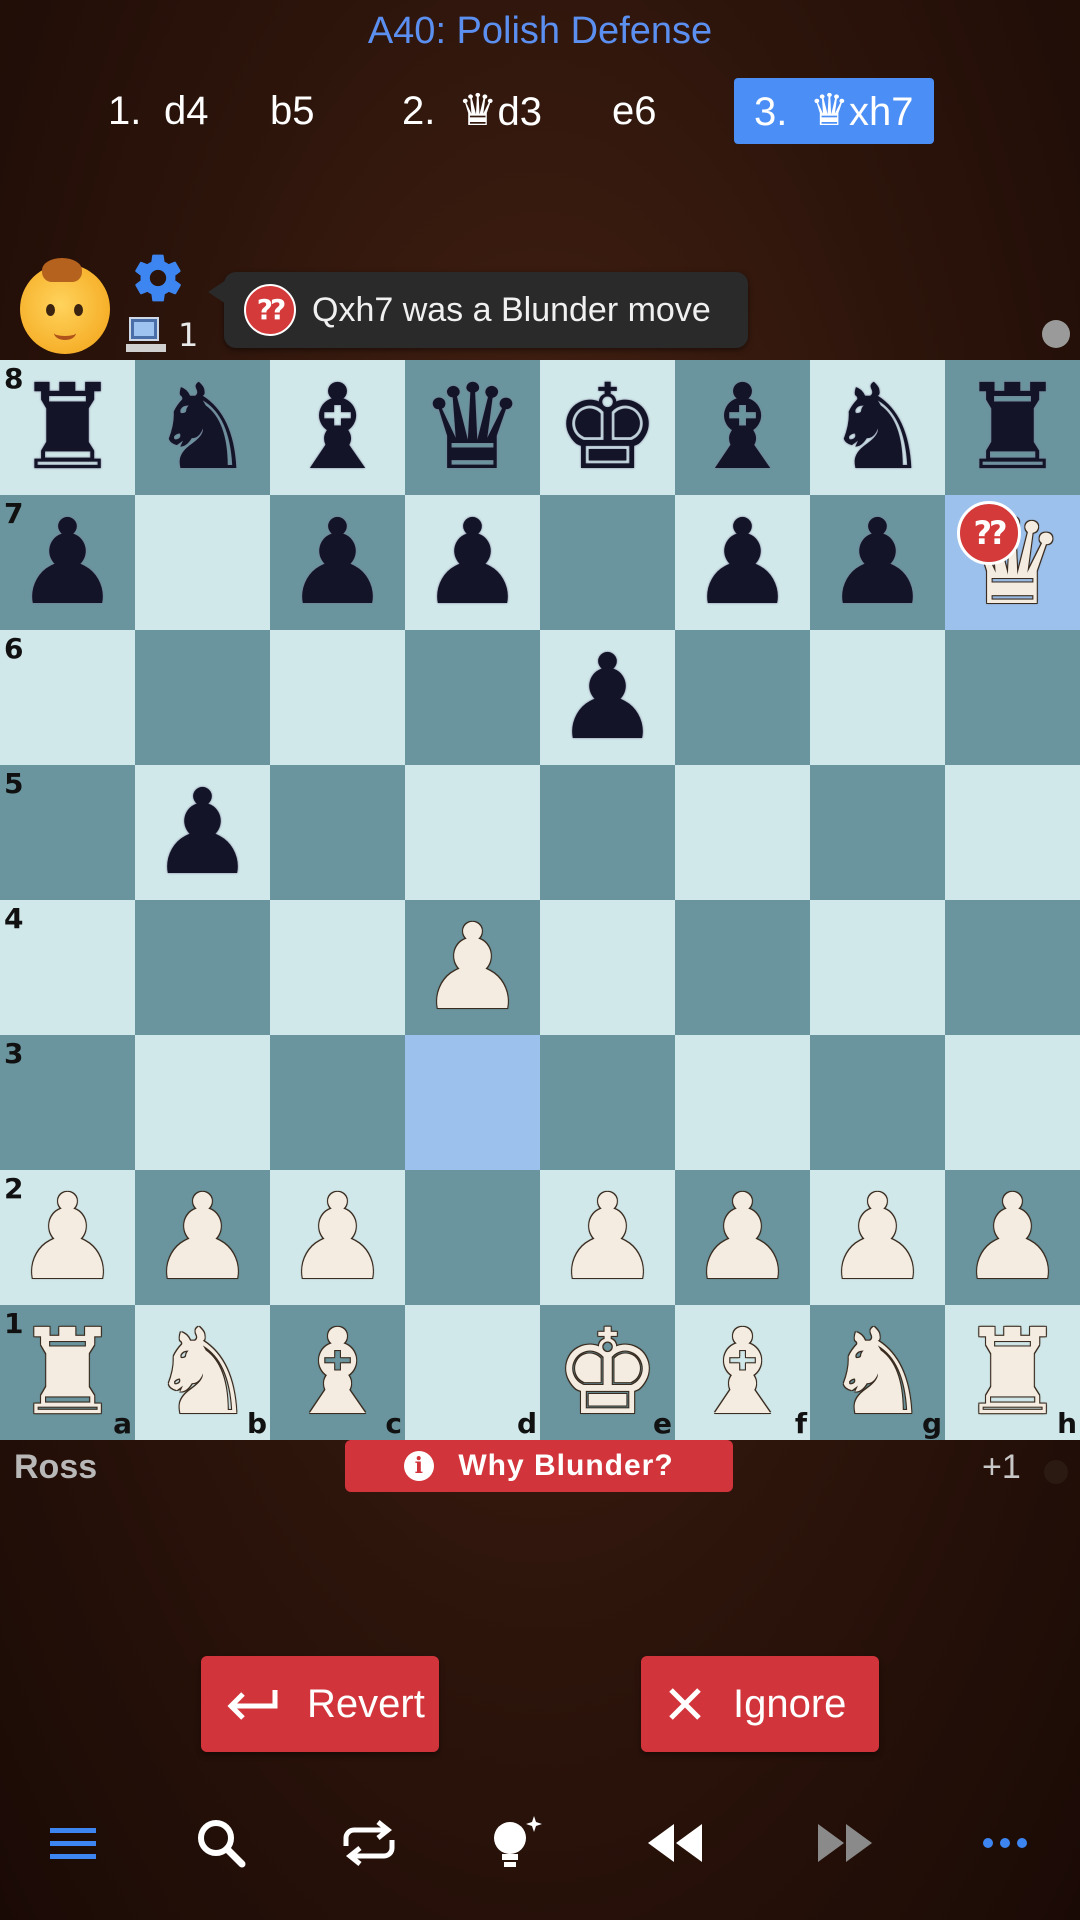  What do you see at coordinates (1012, 1102) in the screenshot?
I see `square-h3` at bounding box center [1012, 1102].